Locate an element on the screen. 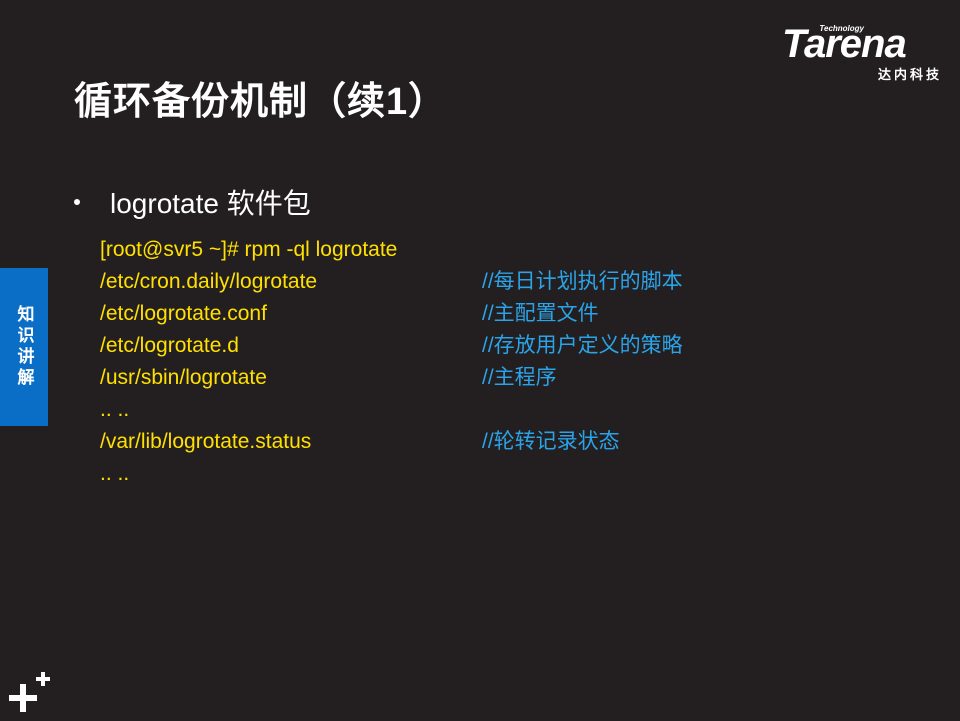  code-comment: //每日计划执行的脚本 is located at coordinates (582, 281).